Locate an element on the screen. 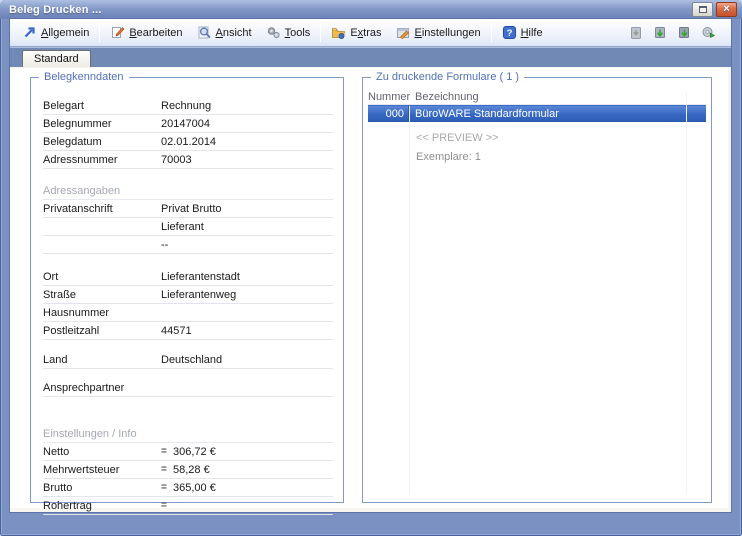 This screenshot has width=742, height=536. field-label: Belegnummer is located at coordinates (77, 123).